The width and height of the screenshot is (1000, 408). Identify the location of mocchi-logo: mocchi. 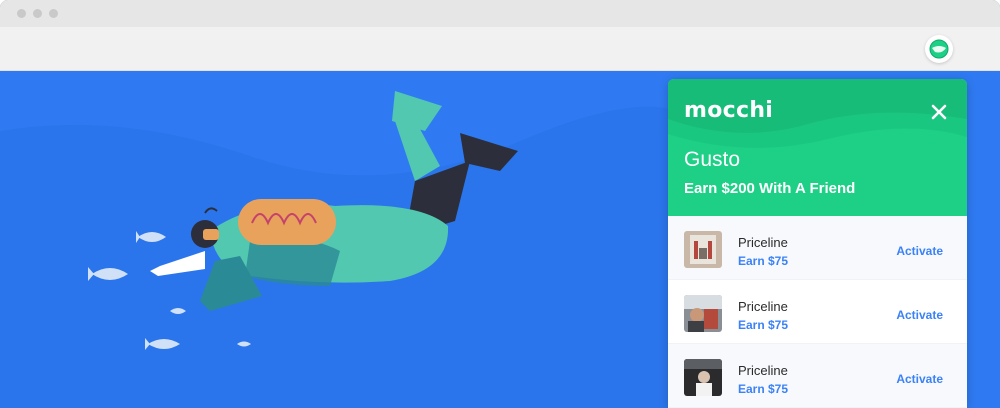
(729, 110).